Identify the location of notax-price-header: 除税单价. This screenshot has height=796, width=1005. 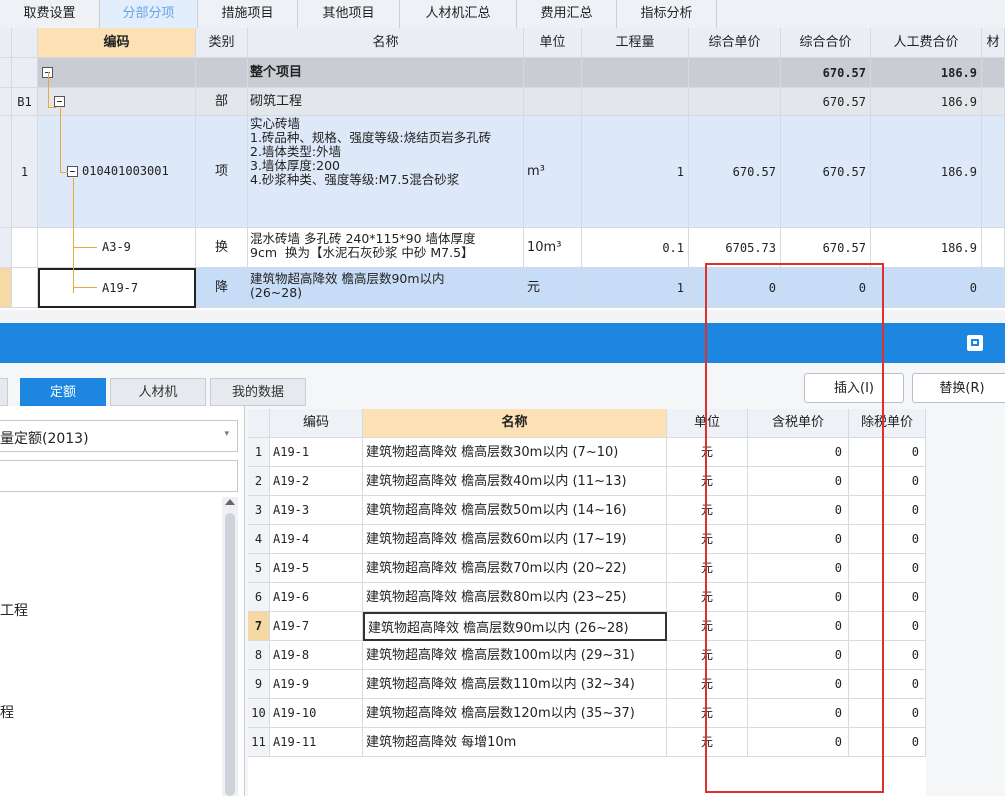
(887, 423).